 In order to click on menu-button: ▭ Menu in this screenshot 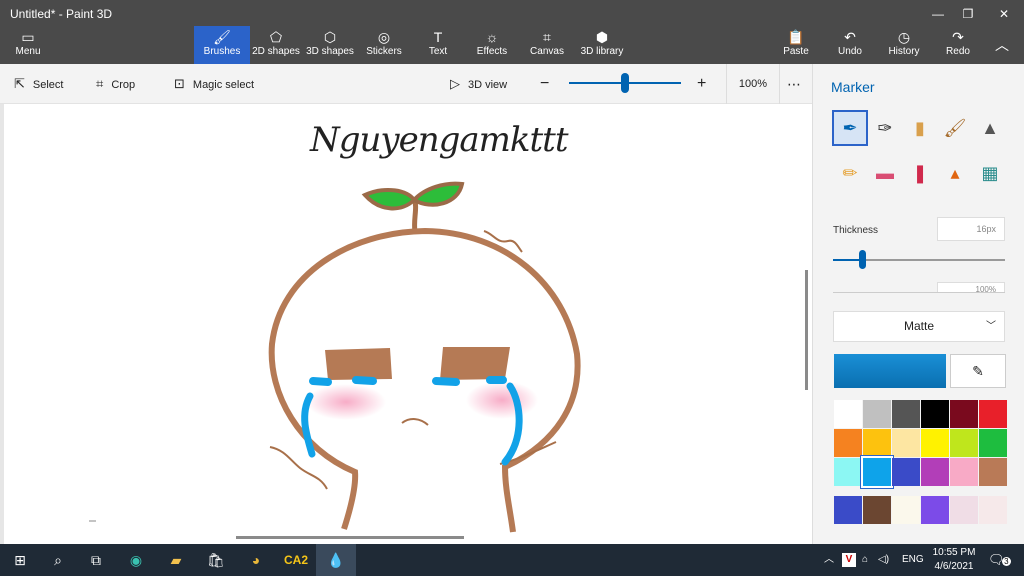, I will do `click(28, 45)`.